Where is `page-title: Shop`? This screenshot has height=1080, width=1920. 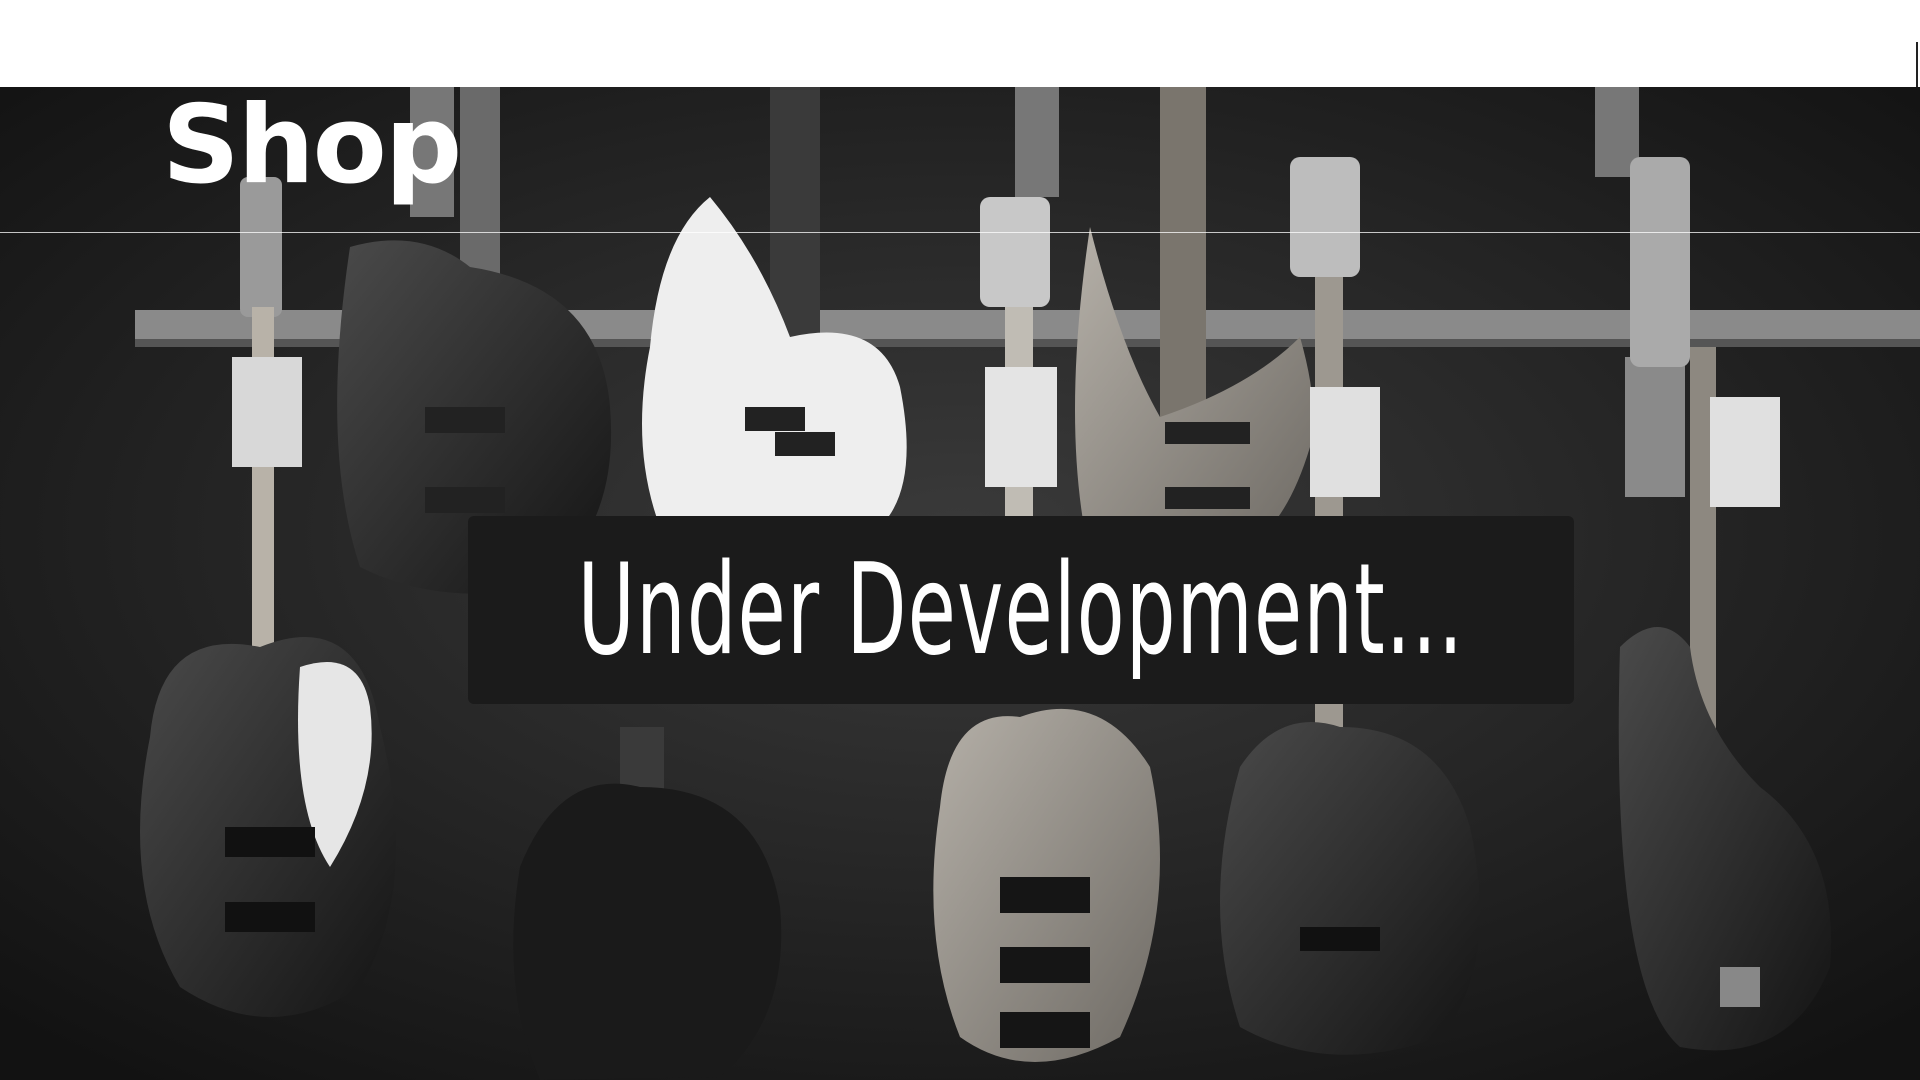 page-title: Shop is located at coordinates (312, 145).